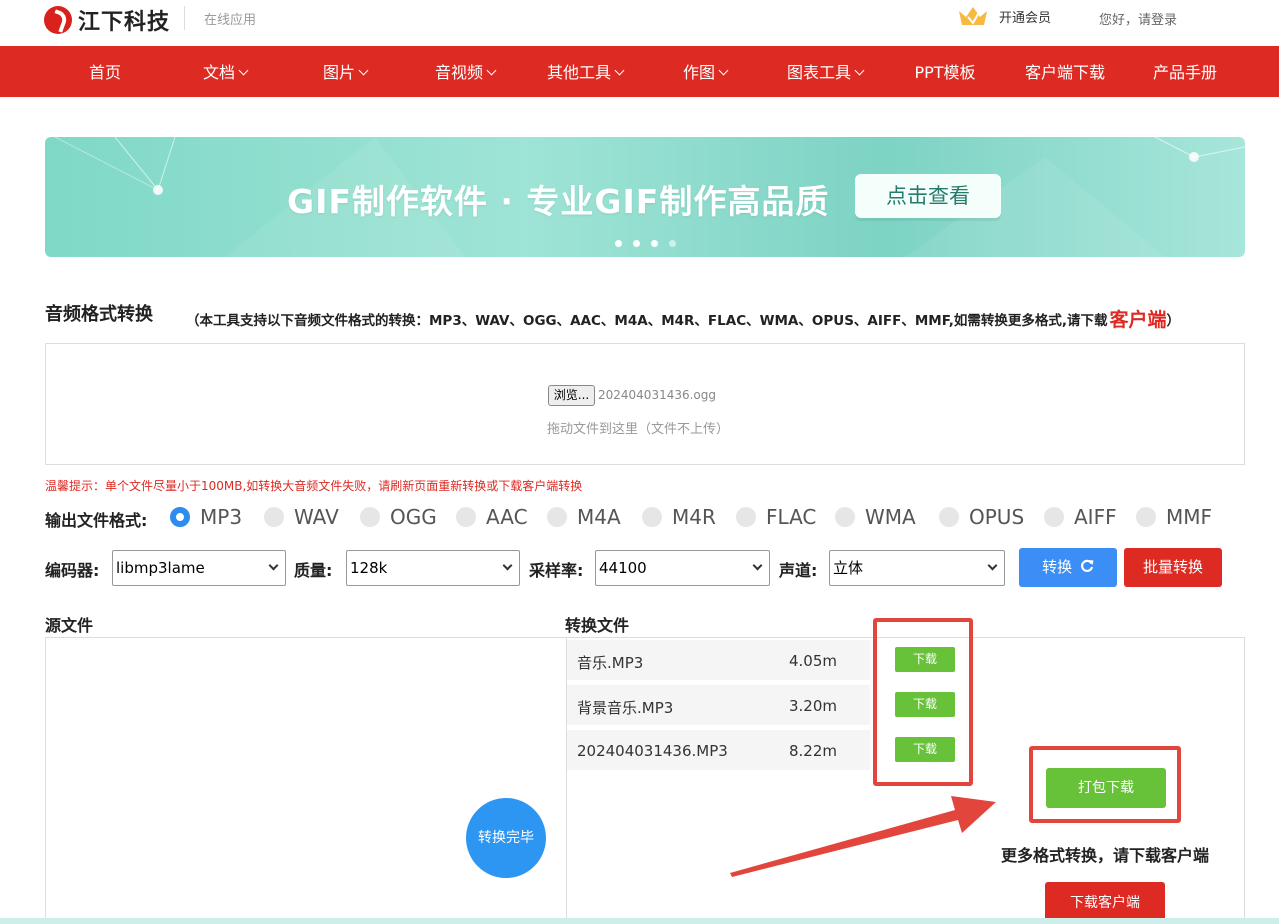 Image resolution: width=1279 pixels, height=924 pixels. What do you see at coordinates (705, 71) in the screenshot?
I see `nav-item-drawing: 作图` at bounding box center [705, 71].